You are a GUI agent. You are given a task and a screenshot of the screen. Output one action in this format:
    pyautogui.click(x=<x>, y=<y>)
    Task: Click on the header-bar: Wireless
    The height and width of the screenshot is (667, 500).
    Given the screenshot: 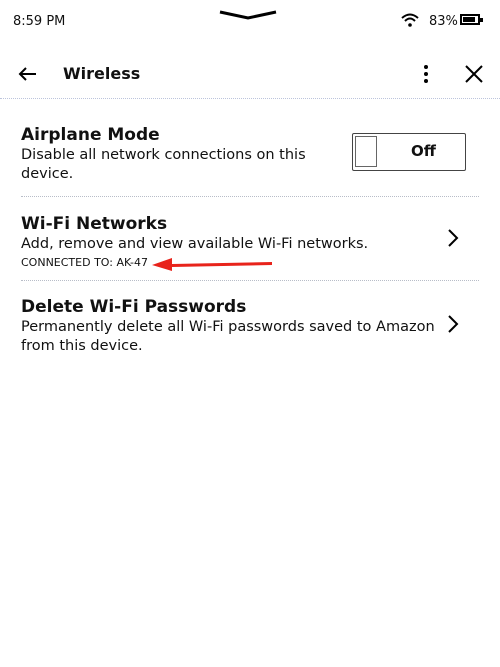 What is the action you would take?
    pyautogui.click(x=250, y=74)
    